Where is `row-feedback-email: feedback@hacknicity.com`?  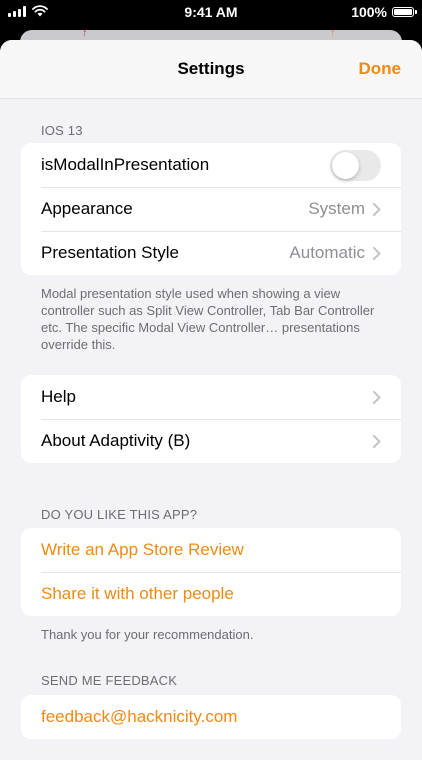 row-feedback-email: feedback@hacknicity.com is located at coordinates (211, 717).